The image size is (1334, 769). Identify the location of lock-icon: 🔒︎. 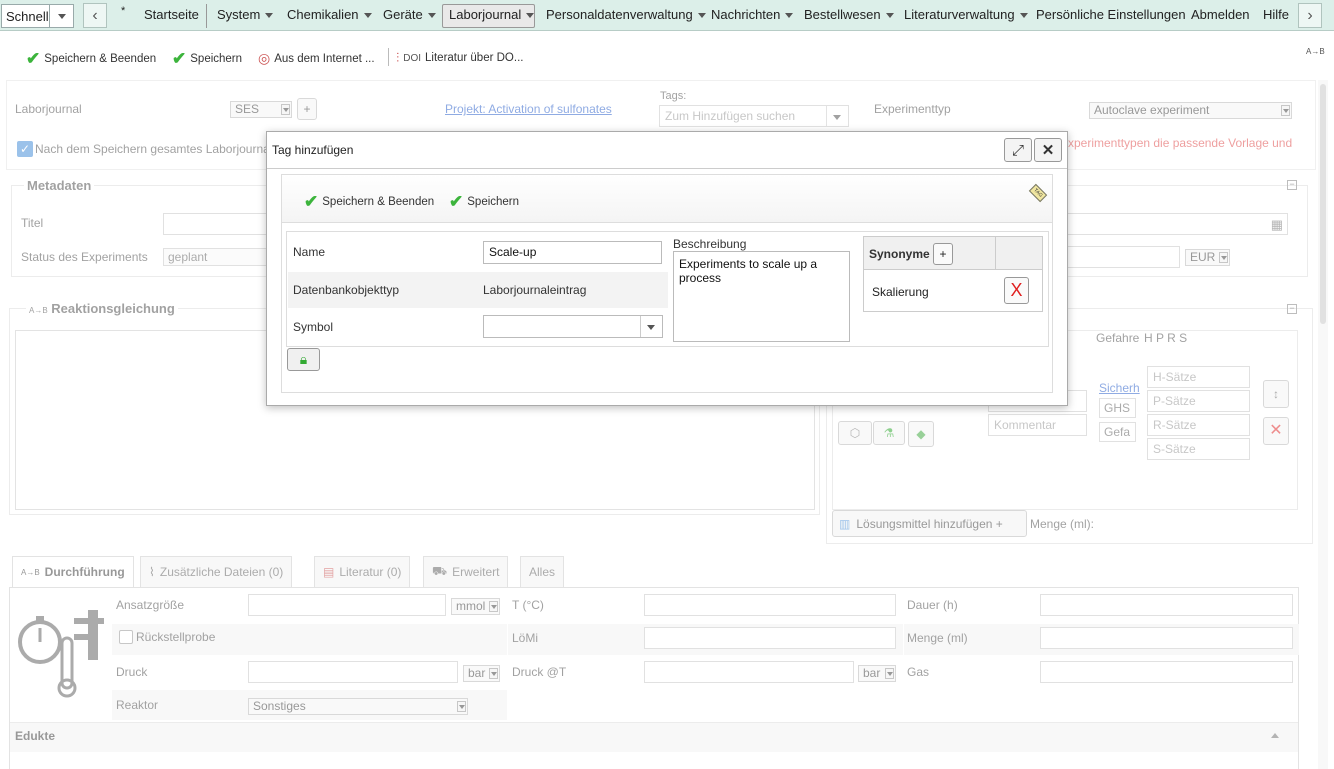
(303, 359).